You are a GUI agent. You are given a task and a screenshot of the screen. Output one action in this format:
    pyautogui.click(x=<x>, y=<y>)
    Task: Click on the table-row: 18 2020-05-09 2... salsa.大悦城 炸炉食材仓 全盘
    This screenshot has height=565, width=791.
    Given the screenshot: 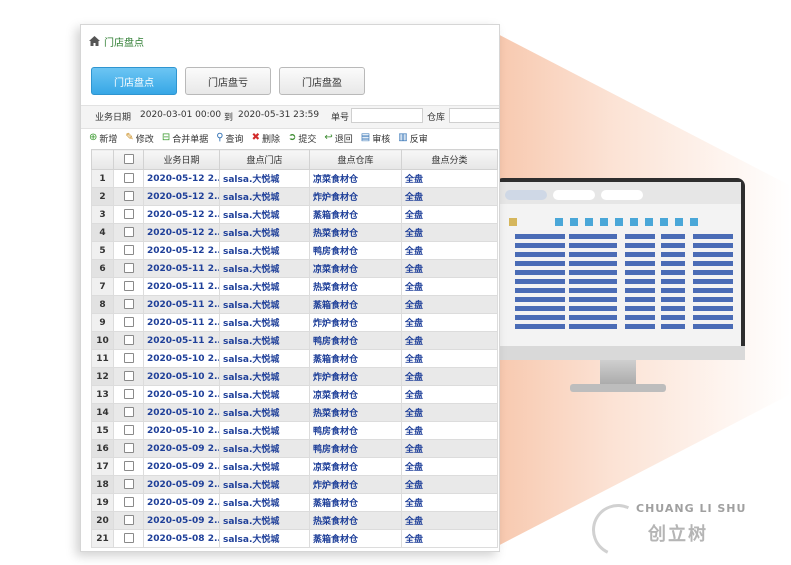 What is the action you would take?
    pyautogui.click(x=294, y=484)
    